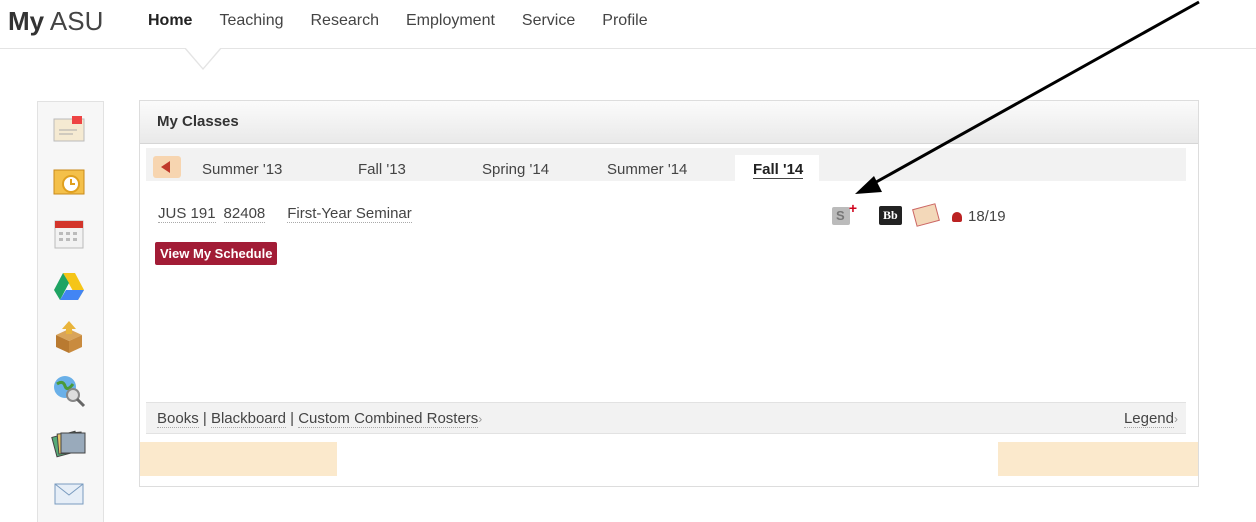  I want to click on class-number: 82408, so click(244, 214).